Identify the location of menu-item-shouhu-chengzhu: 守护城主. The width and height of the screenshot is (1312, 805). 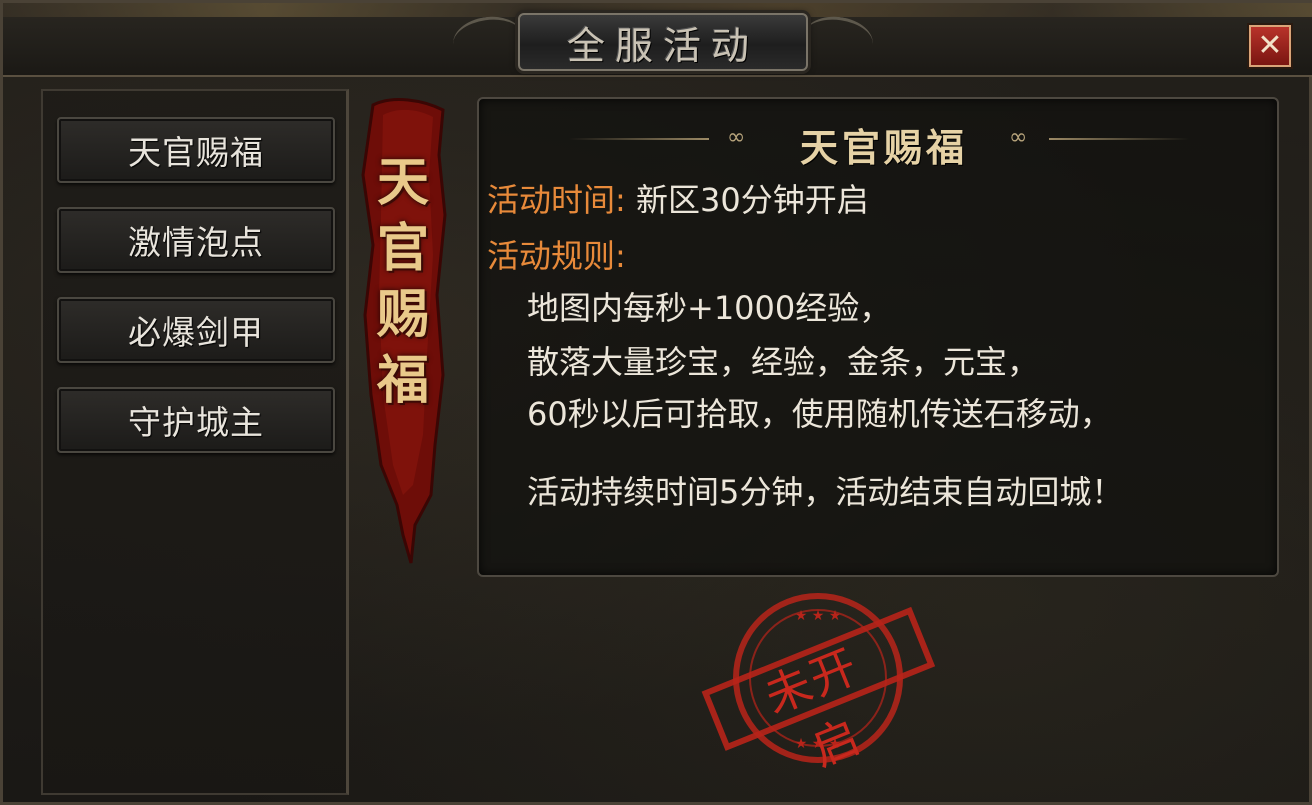
(196, 420).